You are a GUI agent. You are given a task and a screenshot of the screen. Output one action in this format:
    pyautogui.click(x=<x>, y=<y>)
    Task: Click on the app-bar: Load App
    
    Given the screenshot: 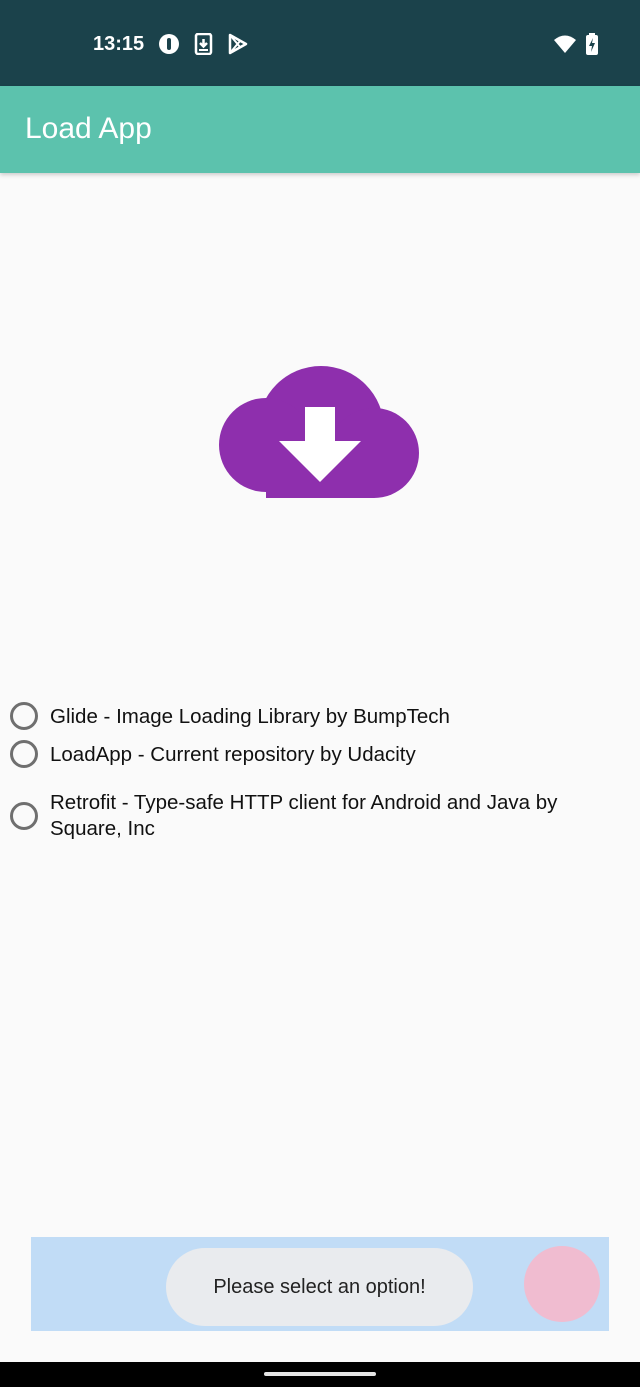 What is the action you would take?
    pyautogui.click(x=320, y=129)
    